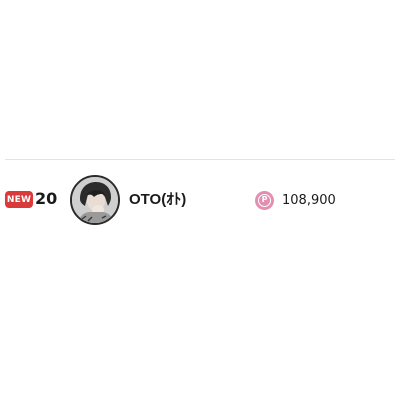 The height and width of the screenshot is (400, 400). What do you see at coordinates (157, 200) in the screenshot?
I see `user-name: OTO(ｵﾄ)` at bounding box center [157, 200].